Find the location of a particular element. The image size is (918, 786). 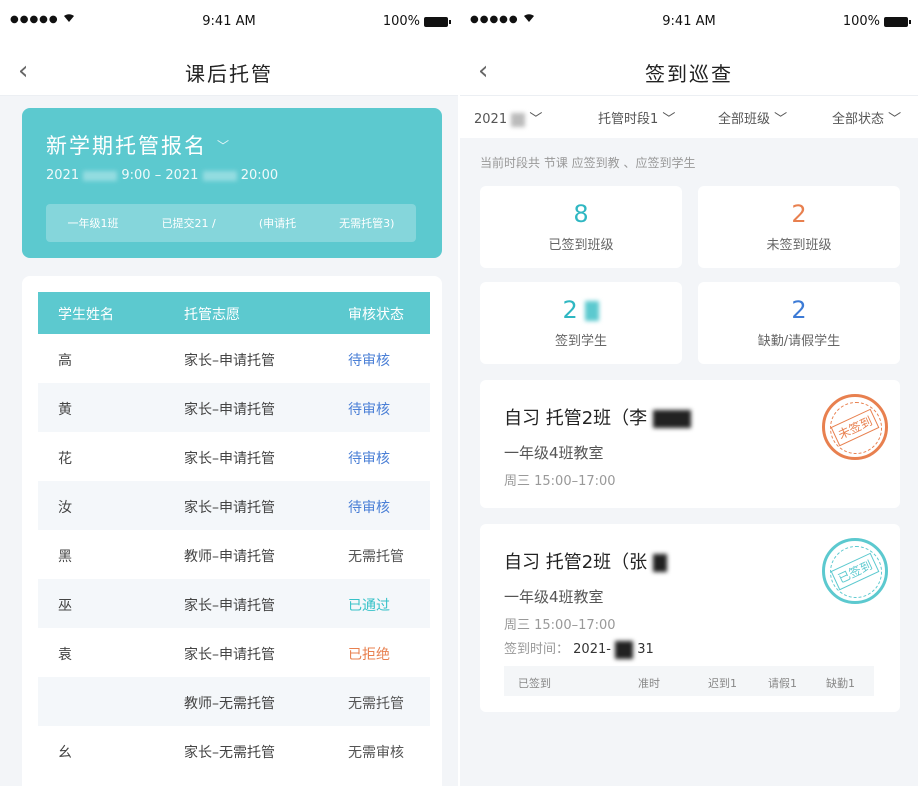

stat-number: 8 is located at coordinates (581, 214).